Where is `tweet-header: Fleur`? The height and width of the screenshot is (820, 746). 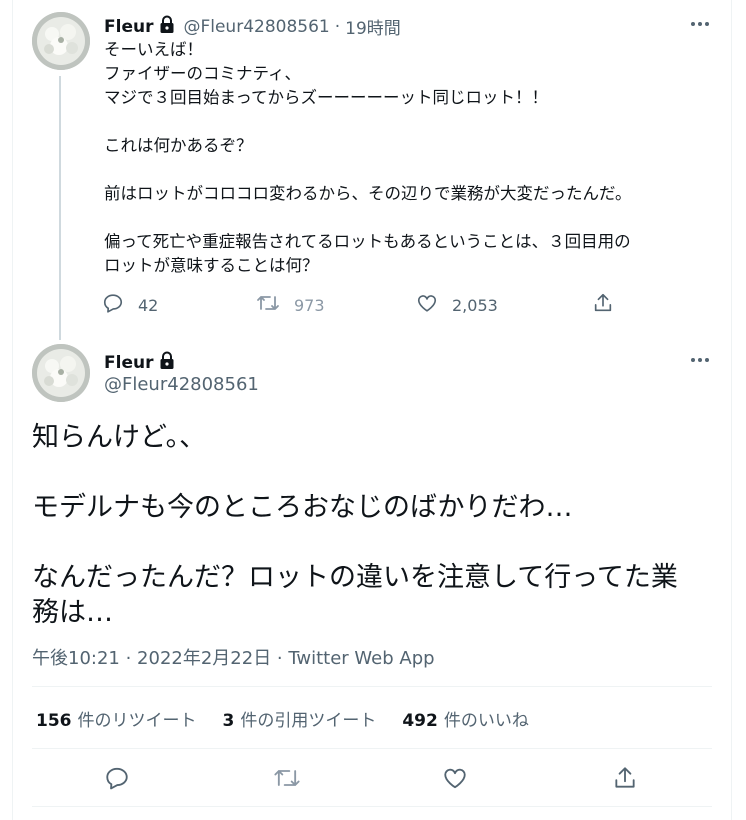 tweet-header: Fleur is located at coordinates (143, 362).